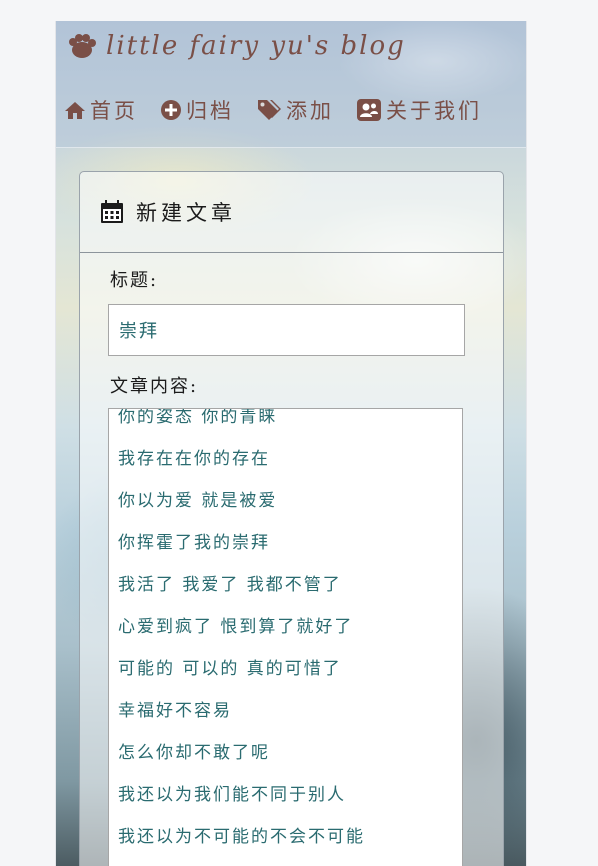  Describe the element at coordinates (114, 111) in the screenshot. I see `nav-home-label: 首页` at that location.